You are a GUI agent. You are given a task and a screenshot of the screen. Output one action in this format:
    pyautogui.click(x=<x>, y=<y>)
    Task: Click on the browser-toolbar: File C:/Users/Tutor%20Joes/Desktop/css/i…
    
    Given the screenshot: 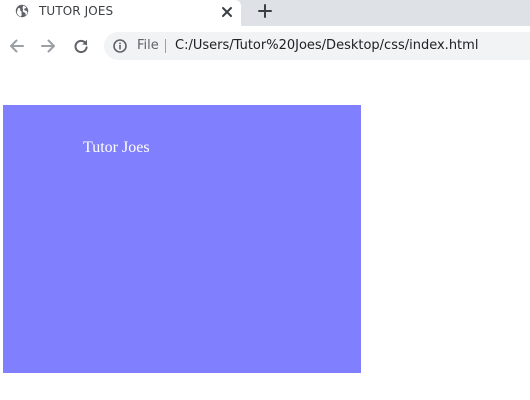 What is the action you would take?
    pyautogui.click(x=265, y=46)
    